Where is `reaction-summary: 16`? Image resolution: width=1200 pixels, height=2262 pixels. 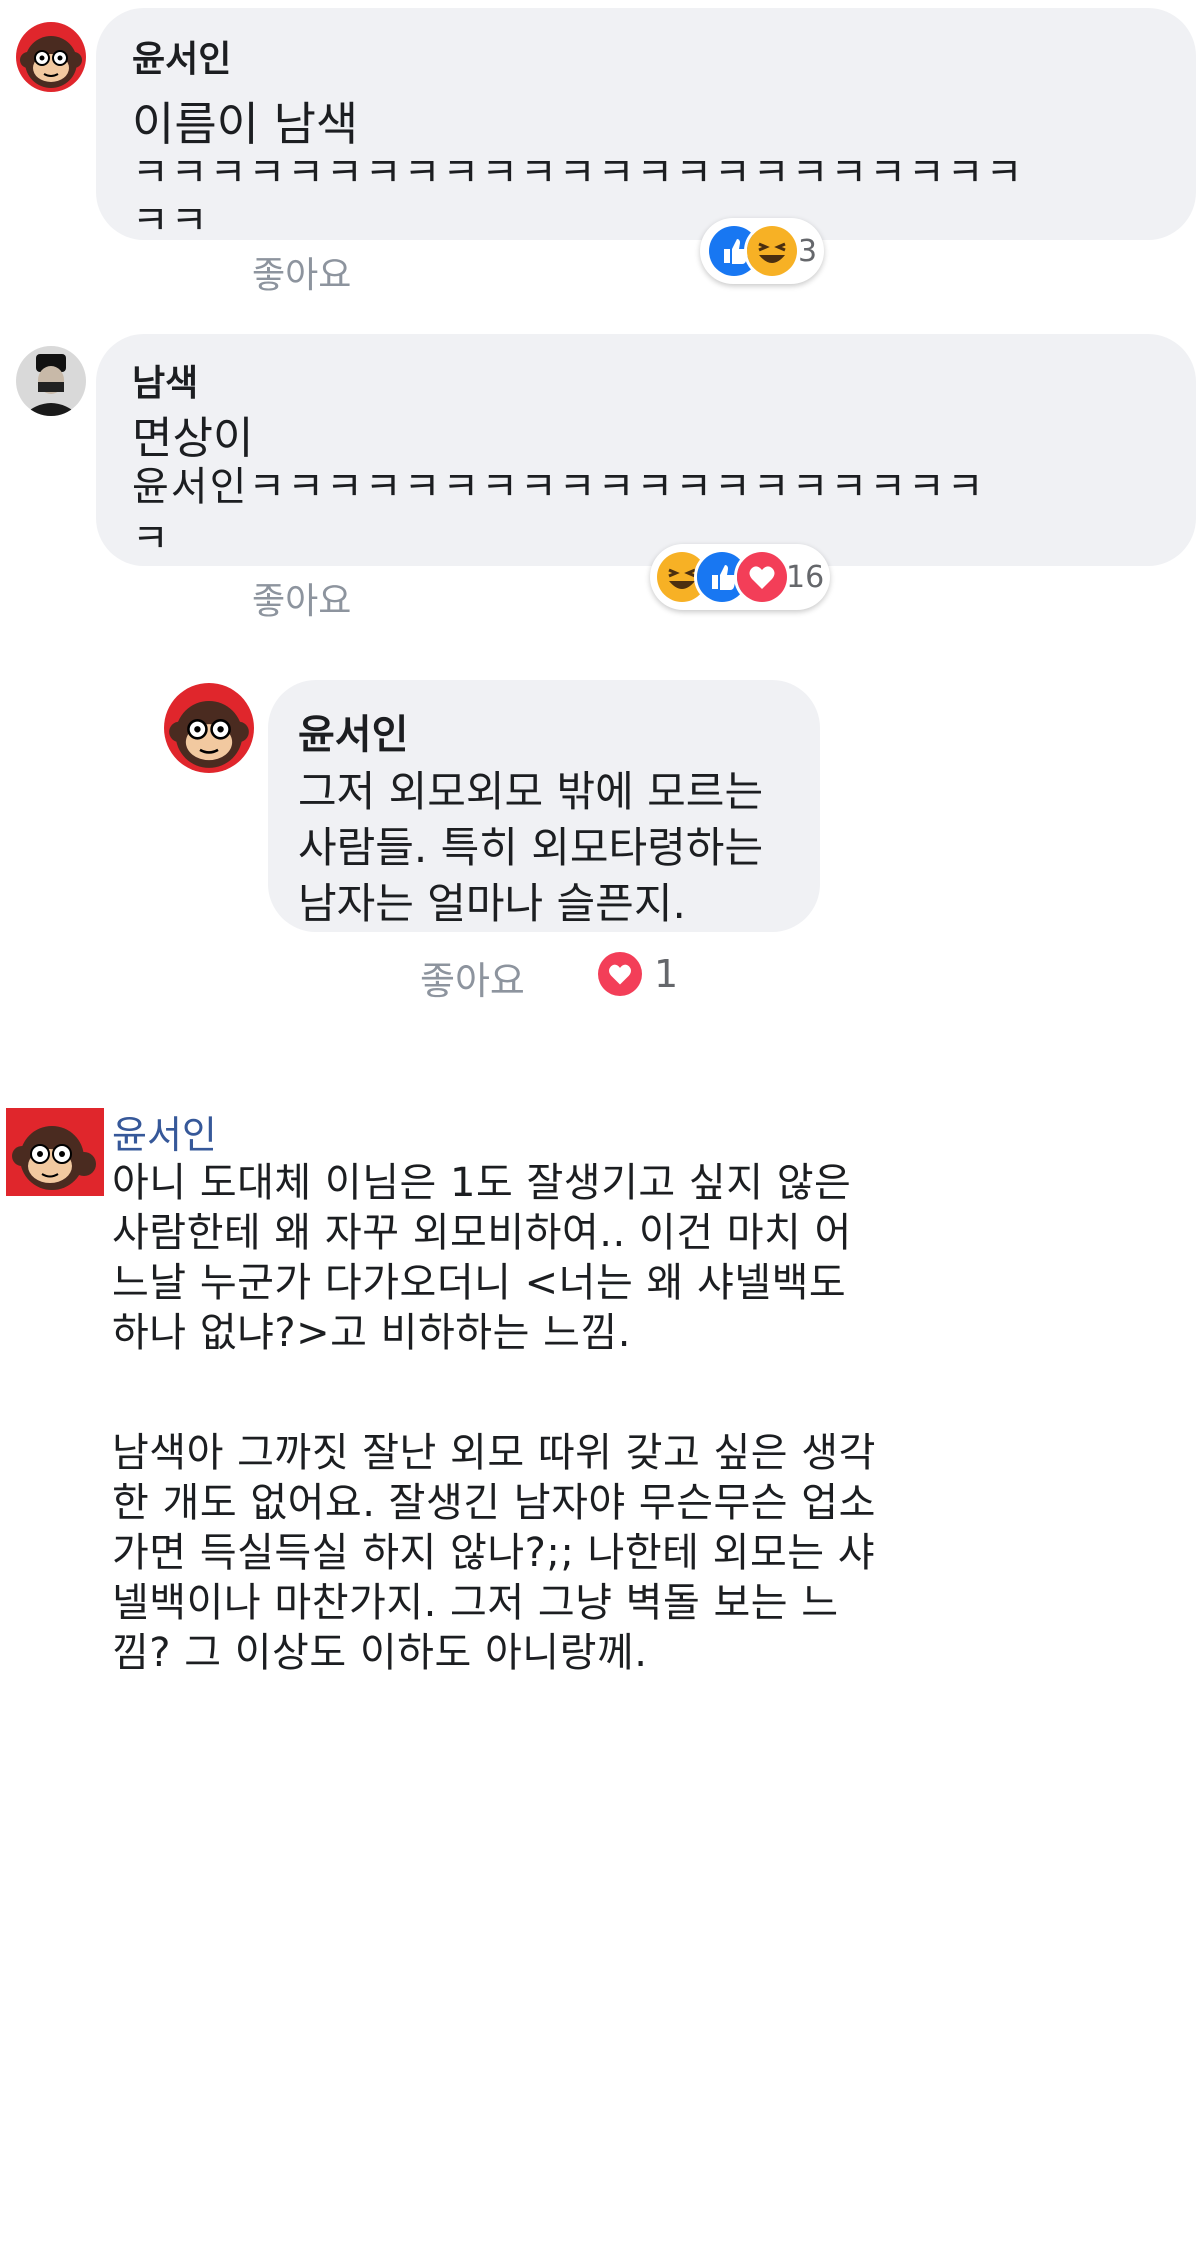
reaction-summary: 16 is located at coordinates (740, 577).